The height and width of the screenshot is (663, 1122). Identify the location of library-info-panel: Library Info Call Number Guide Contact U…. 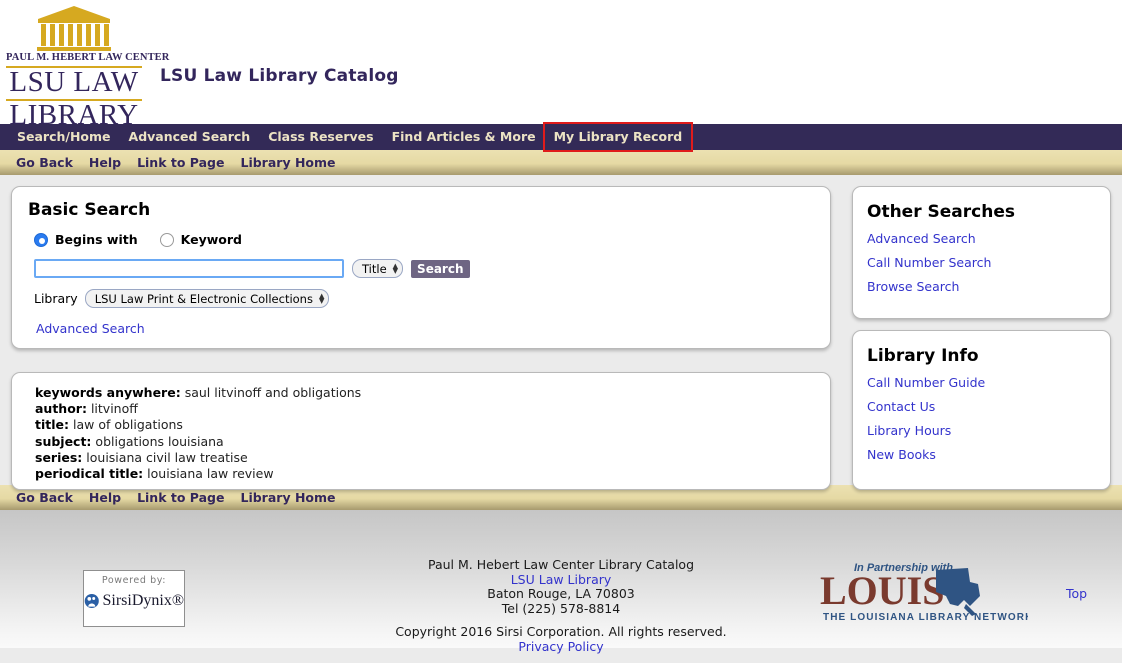
(981, 410).